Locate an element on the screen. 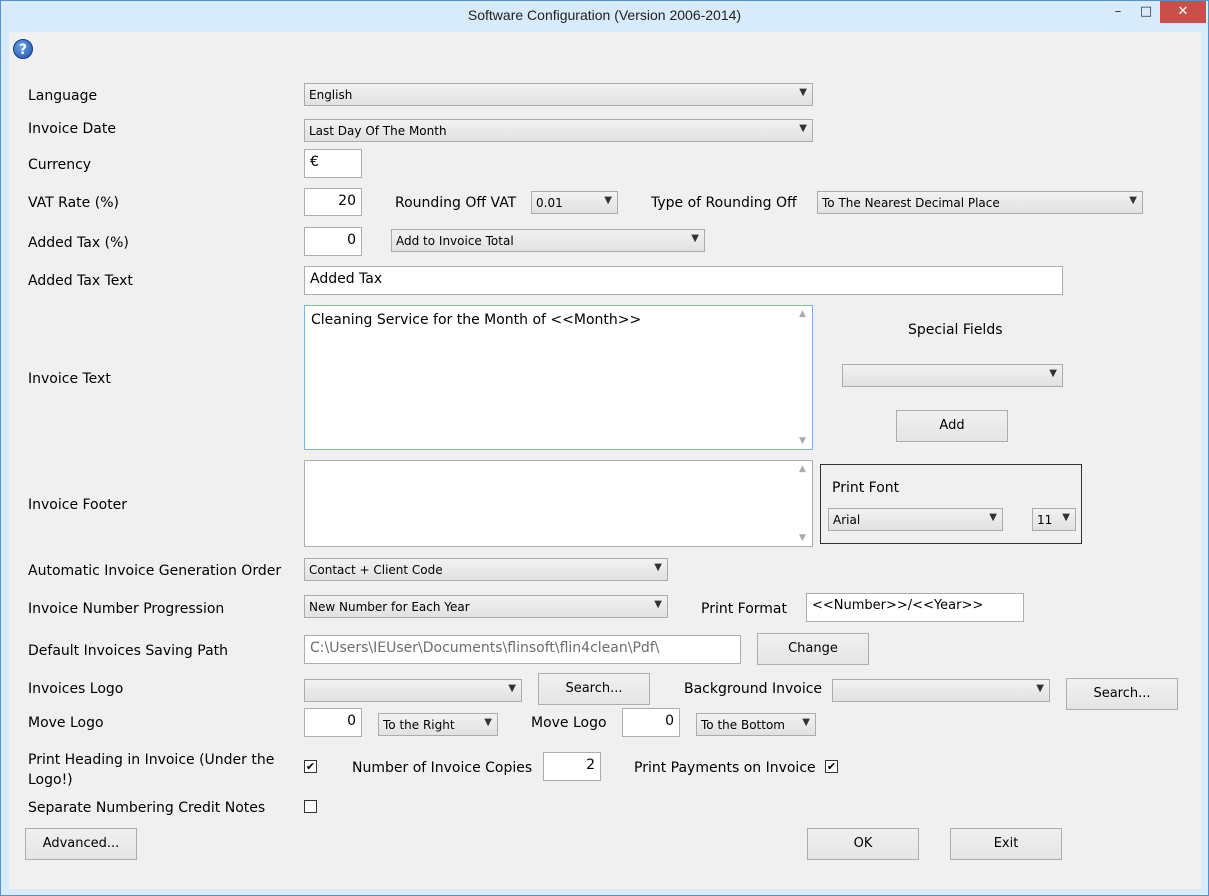 This screenshot has height=896, width=1209. print-font-size-select: 11 ▼ is located at coordinates (1054, 519).